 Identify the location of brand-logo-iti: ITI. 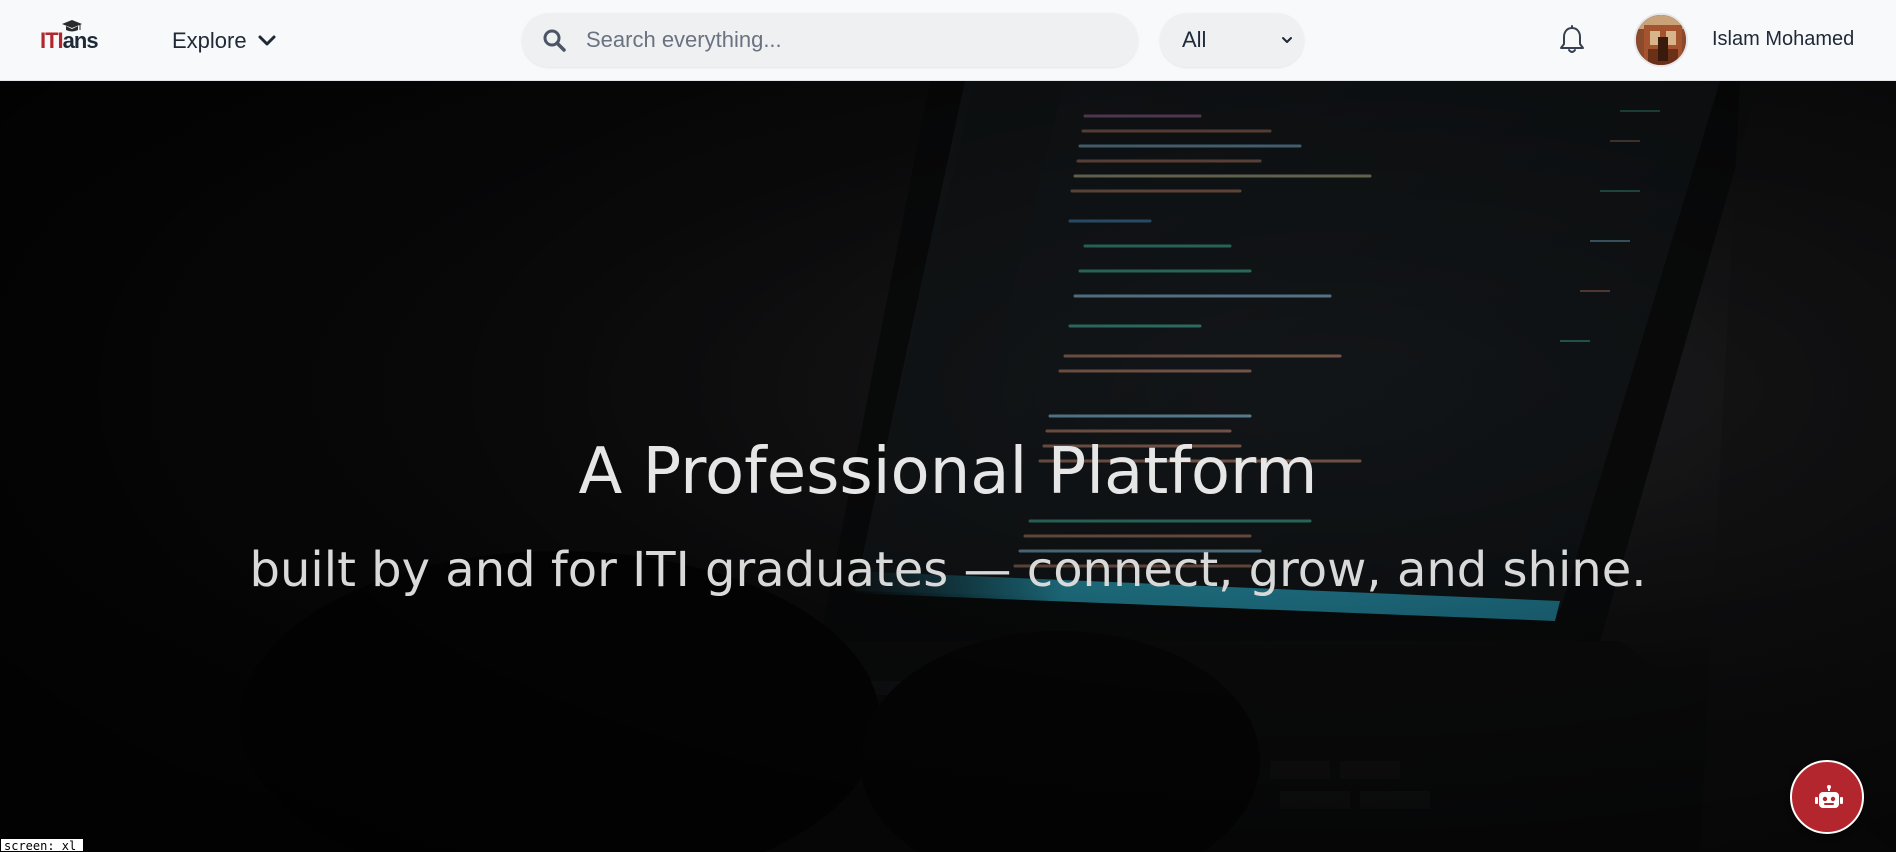
(52, 40).